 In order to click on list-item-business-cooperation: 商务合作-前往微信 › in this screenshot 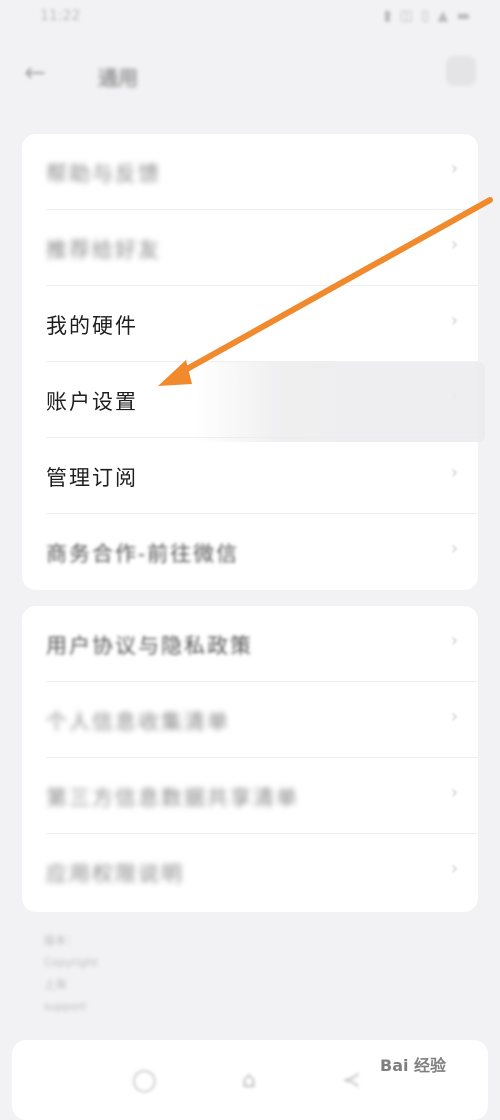, I will do `click(250, 552)`.